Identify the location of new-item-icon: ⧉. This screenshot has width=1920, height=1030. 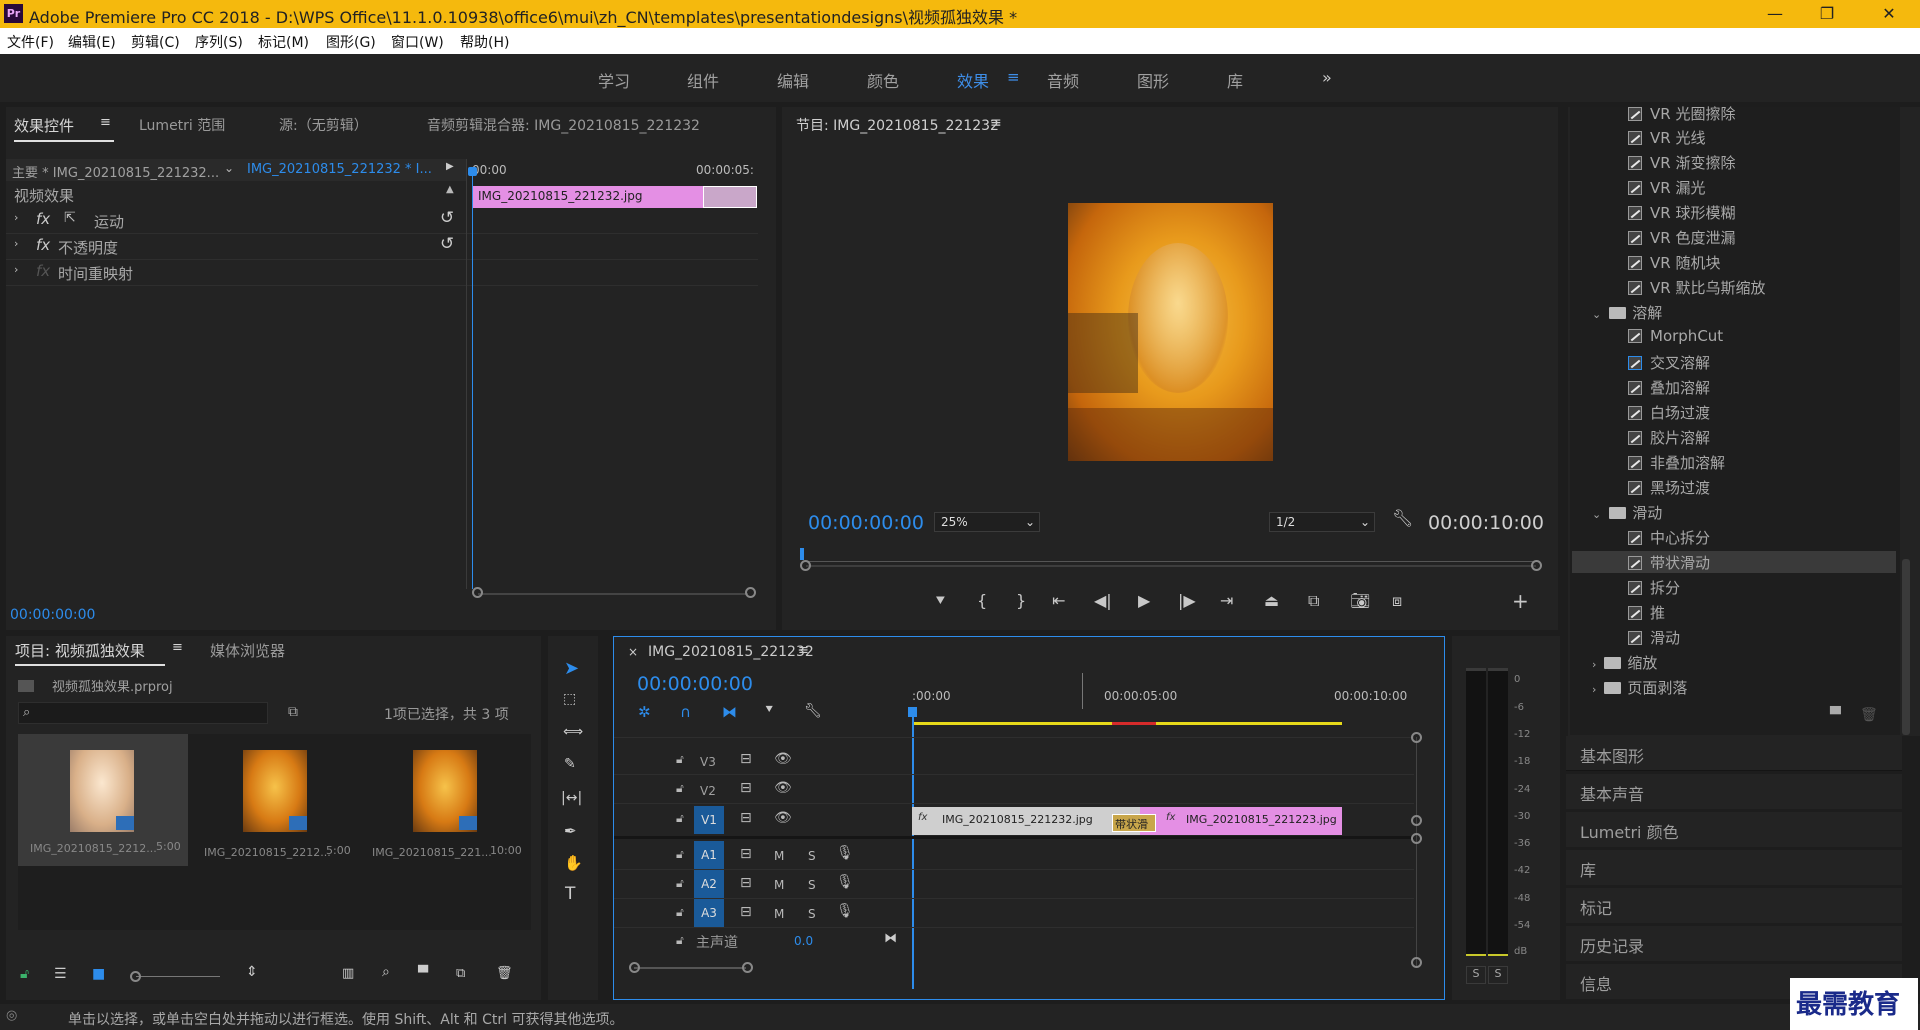
(460, 973).